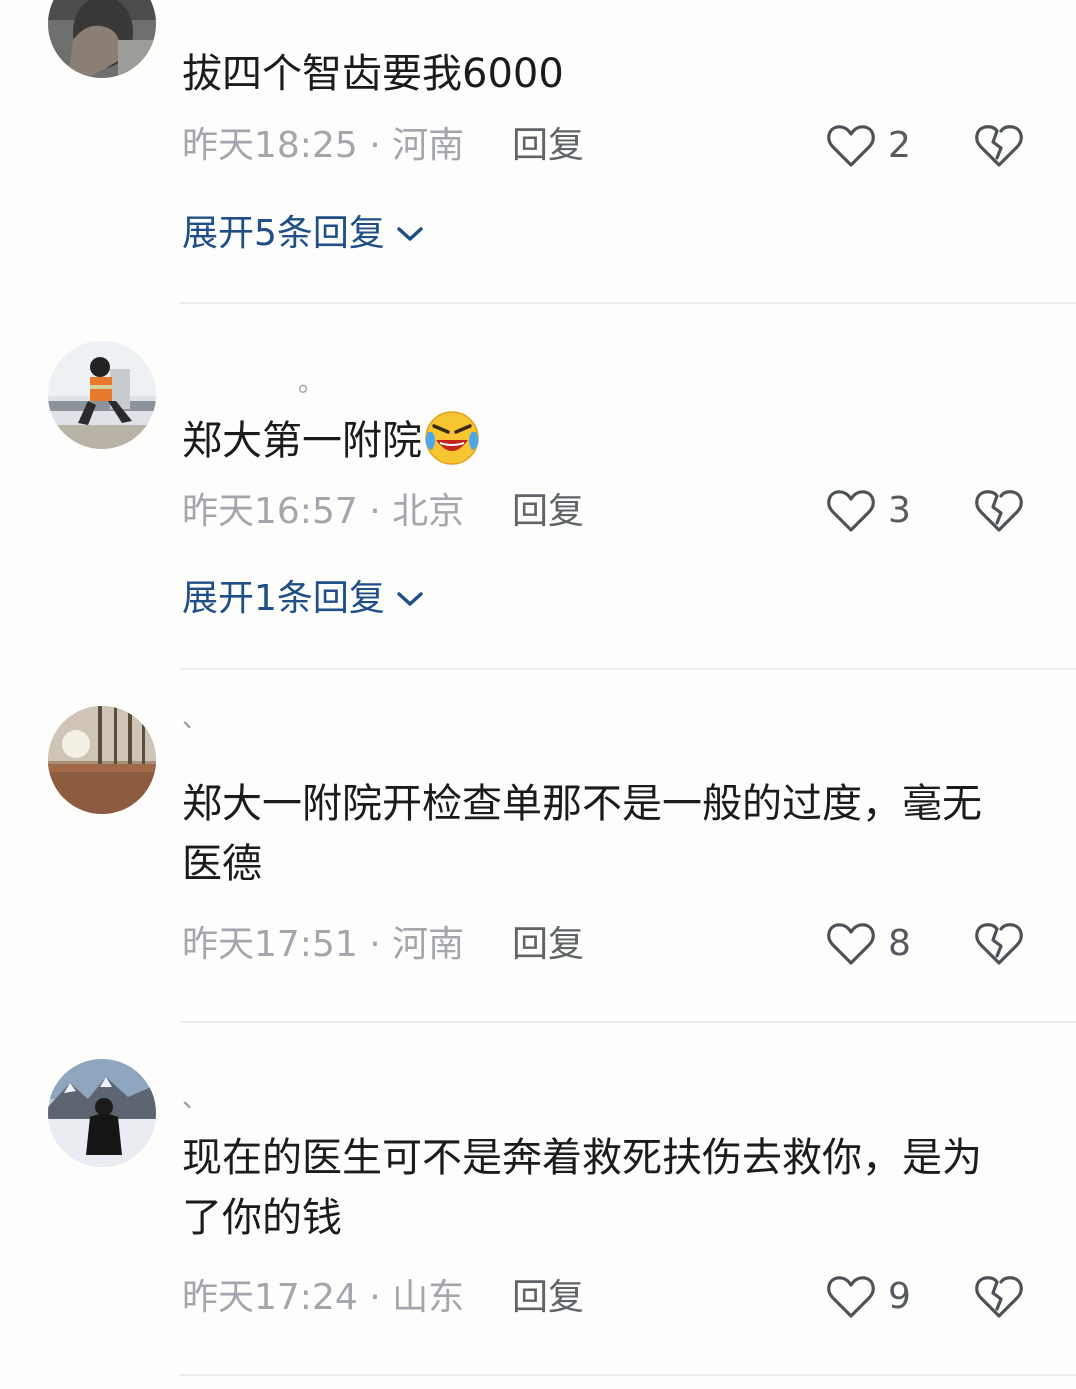 This screenshot has height=1389, width=1076. I want to click on username: 。, so click(311, 383).